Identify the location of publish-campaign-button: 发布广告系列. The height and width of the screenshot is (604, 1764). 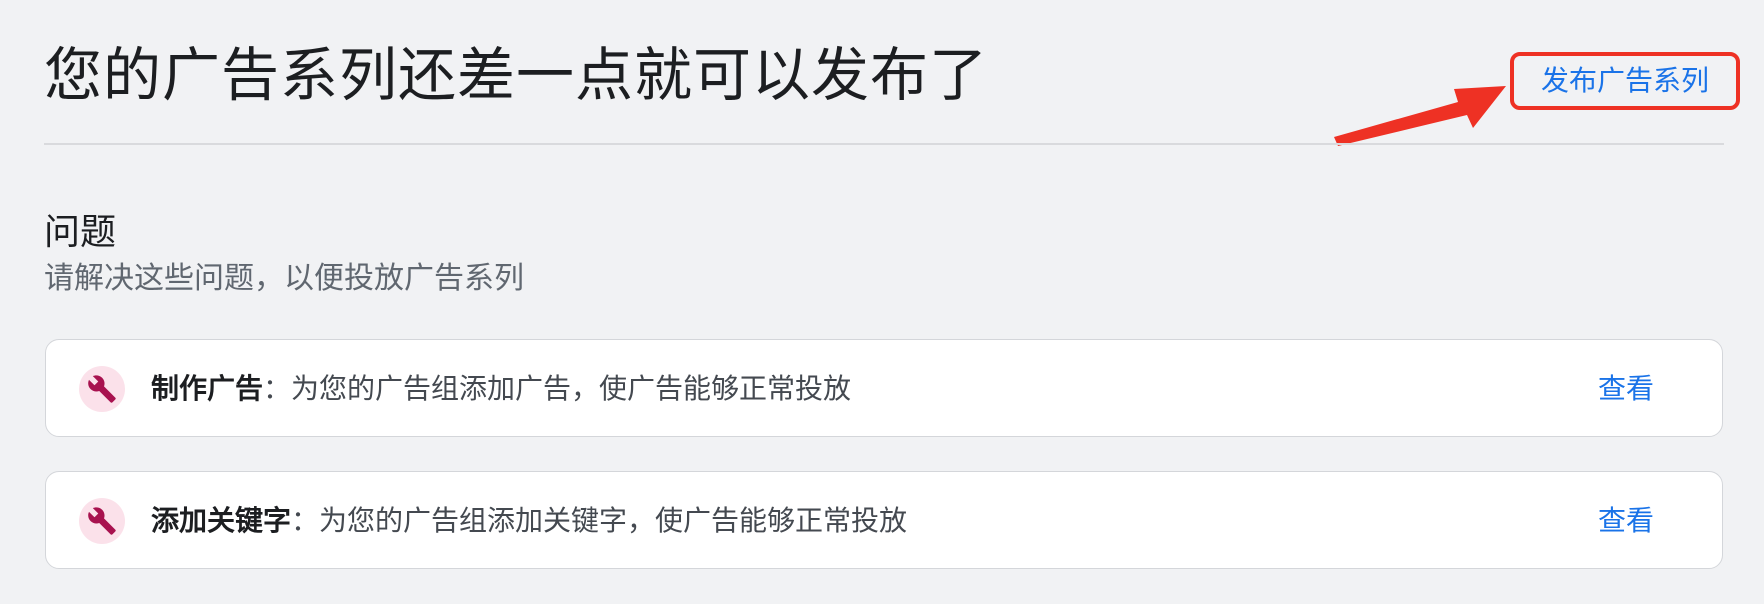
(1625, 81).